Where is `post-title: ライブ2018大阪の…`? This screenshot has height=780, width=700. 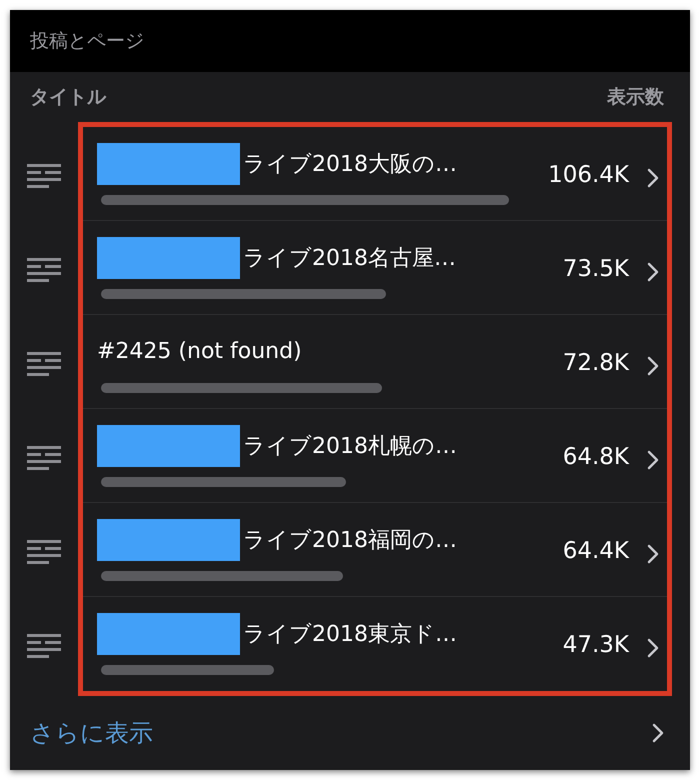
post-title: ライブ2018大阪の… is located at coordinates (350, 164).